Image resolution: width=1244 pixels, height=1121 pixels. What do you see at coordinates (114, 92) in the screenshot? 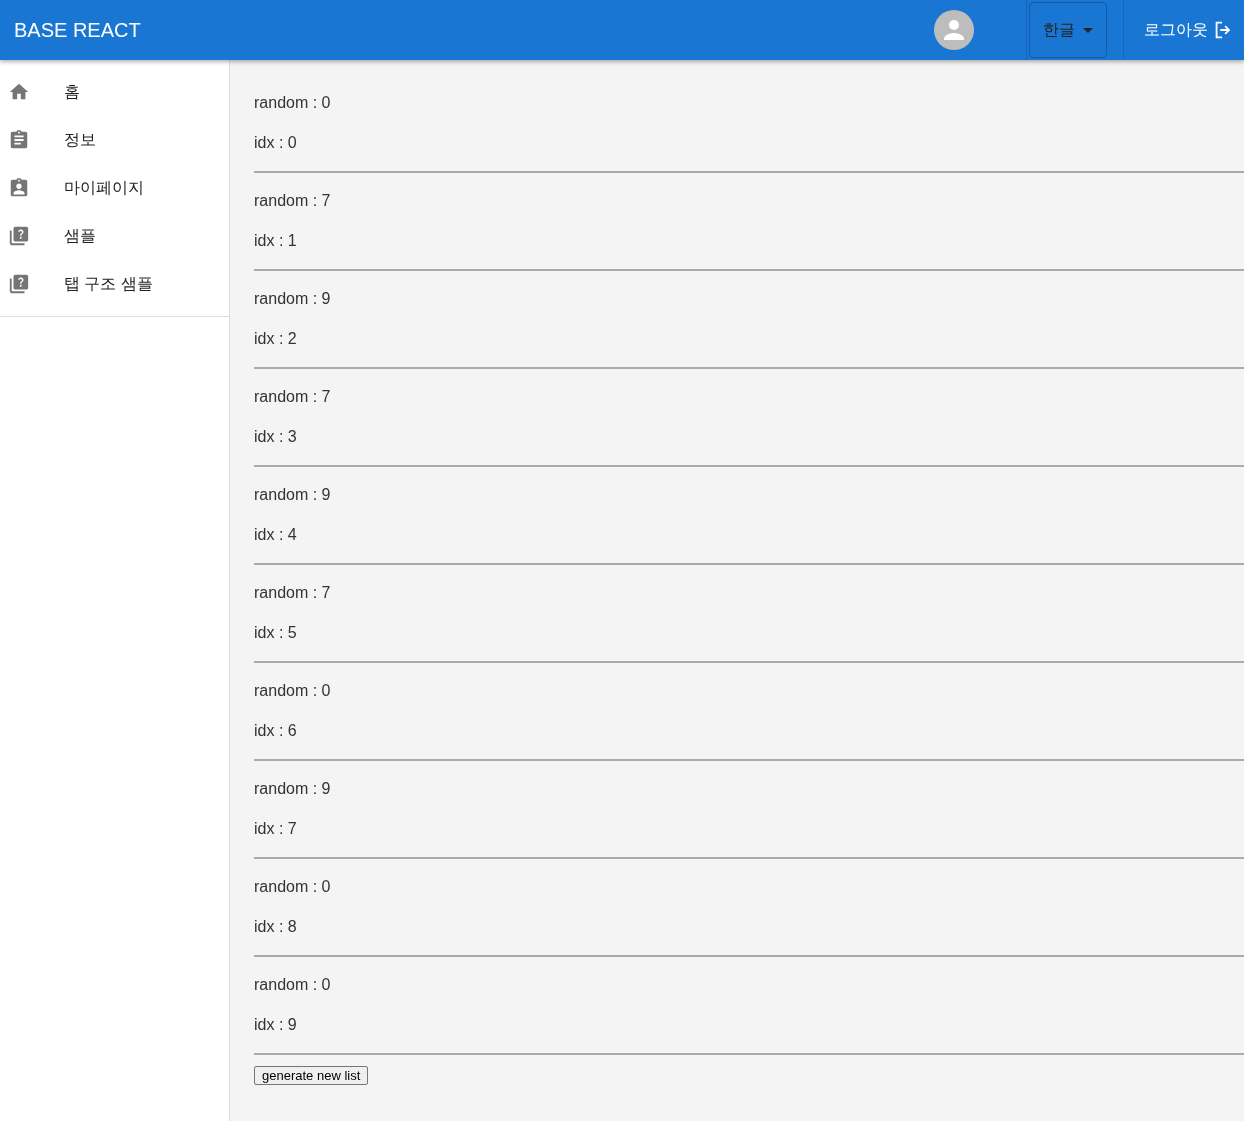
I see `sidebar-item: 홈` at bounding box center [114, 92].